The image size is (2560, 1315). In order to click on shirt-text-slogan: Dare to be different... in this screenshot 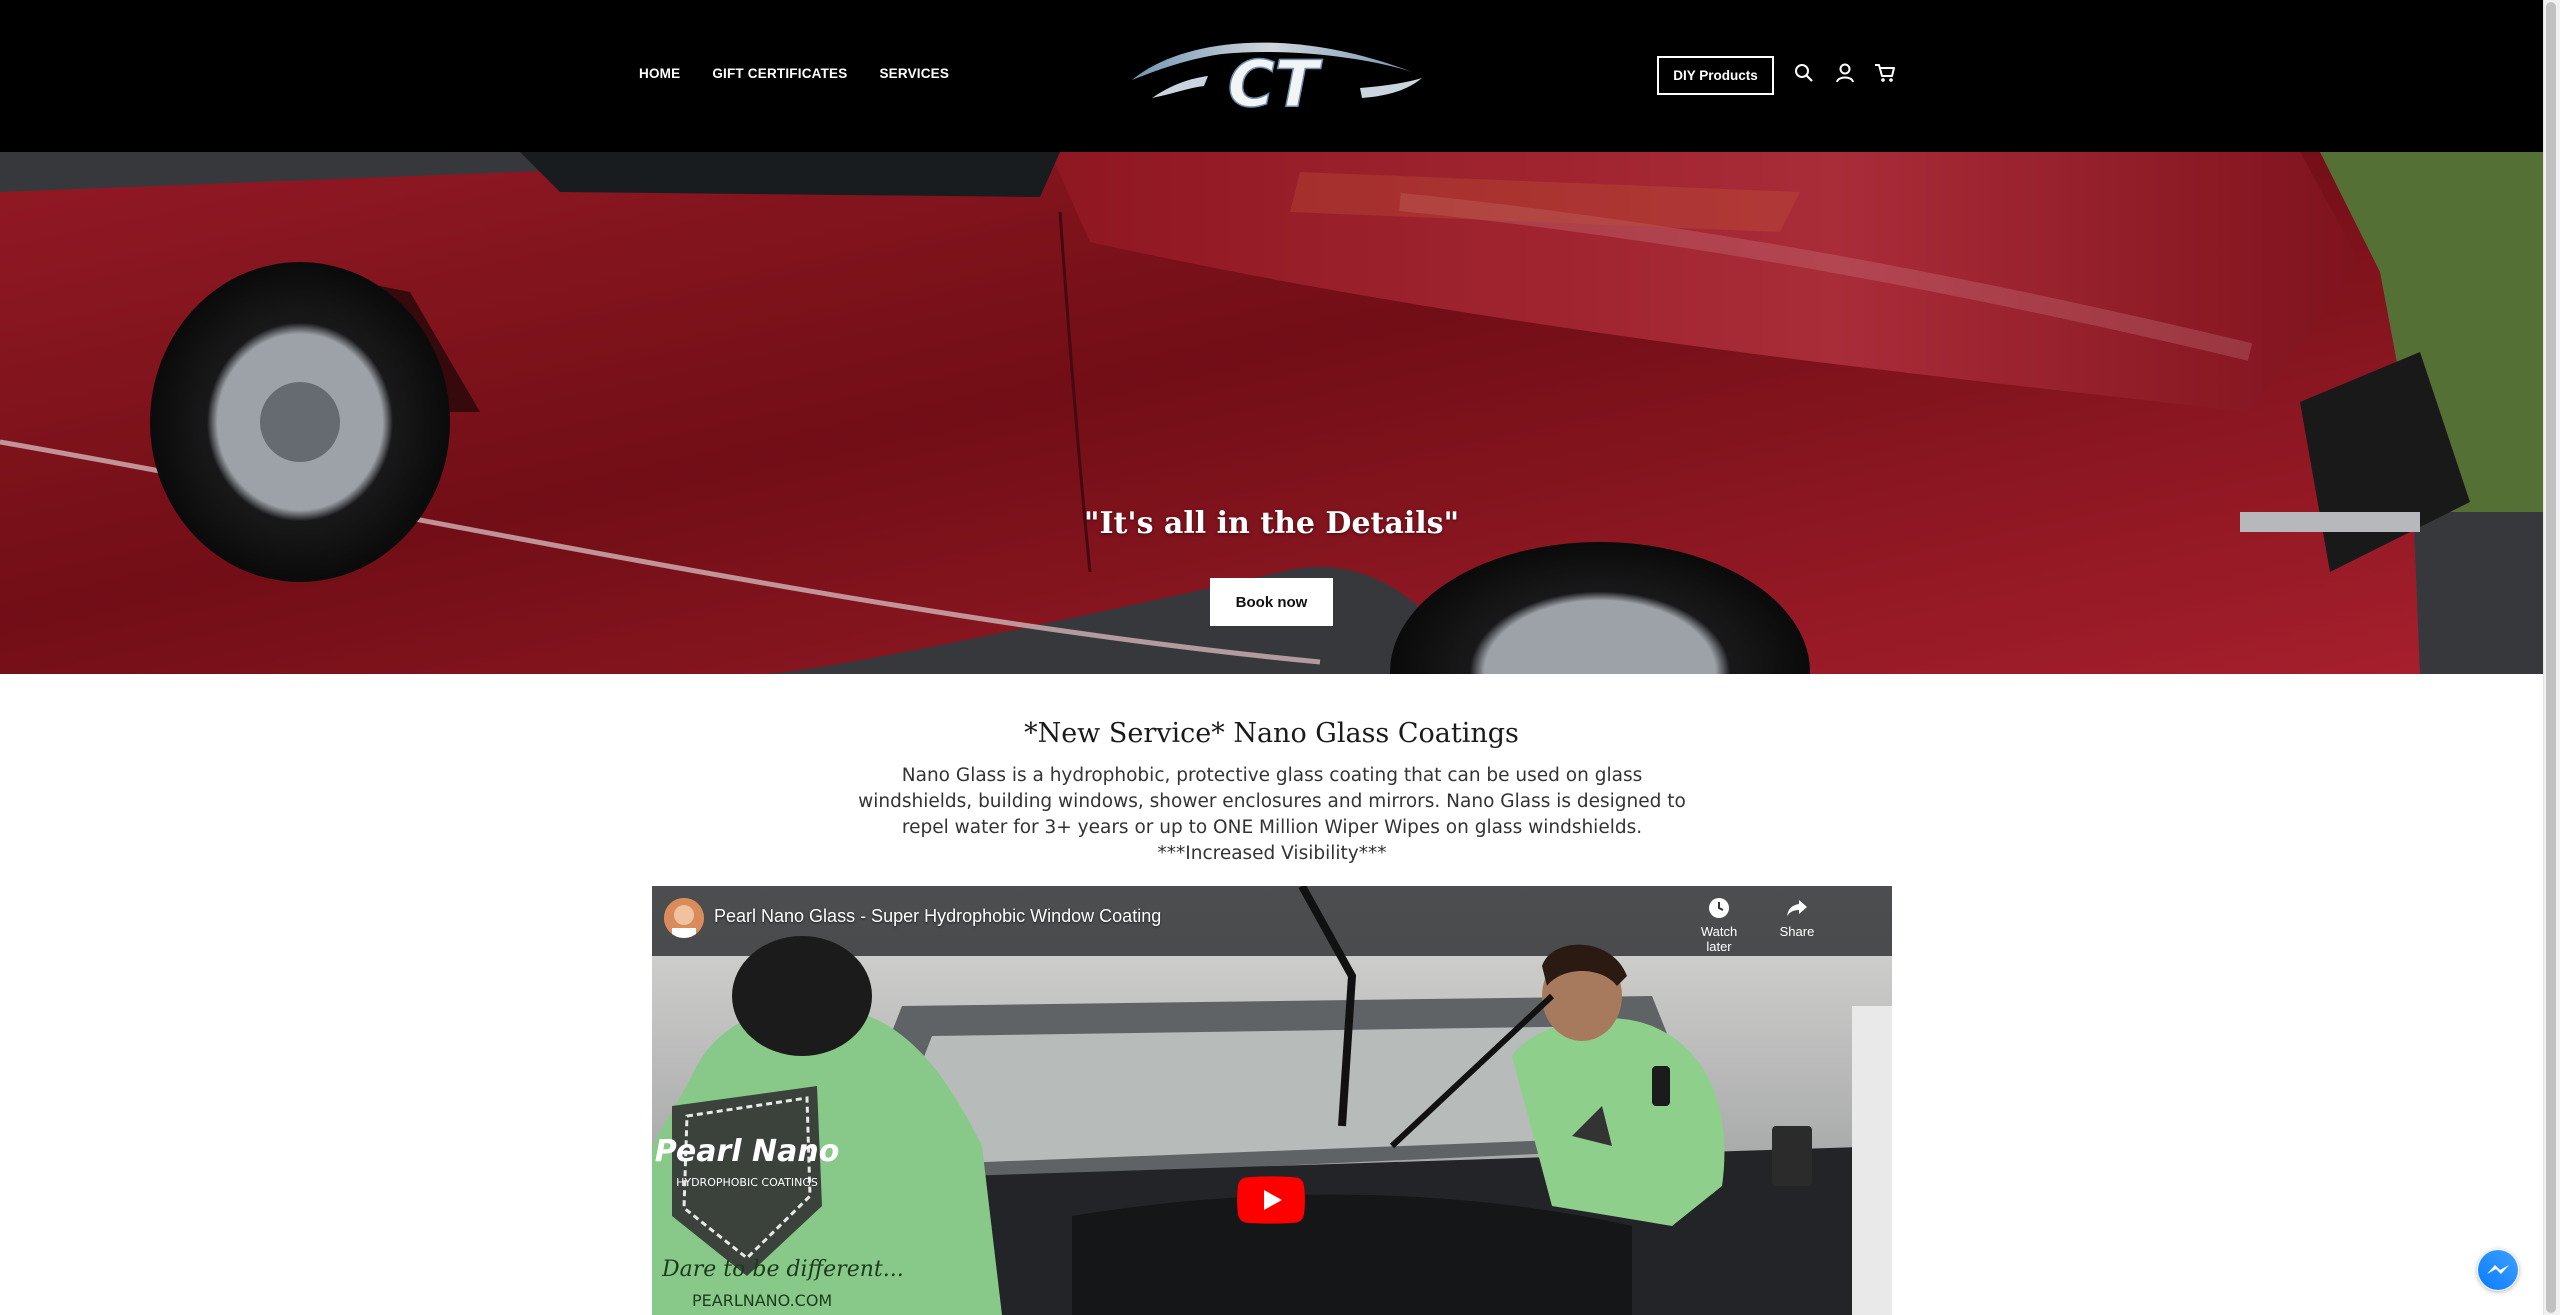, I will do `click(782, 1269)`.